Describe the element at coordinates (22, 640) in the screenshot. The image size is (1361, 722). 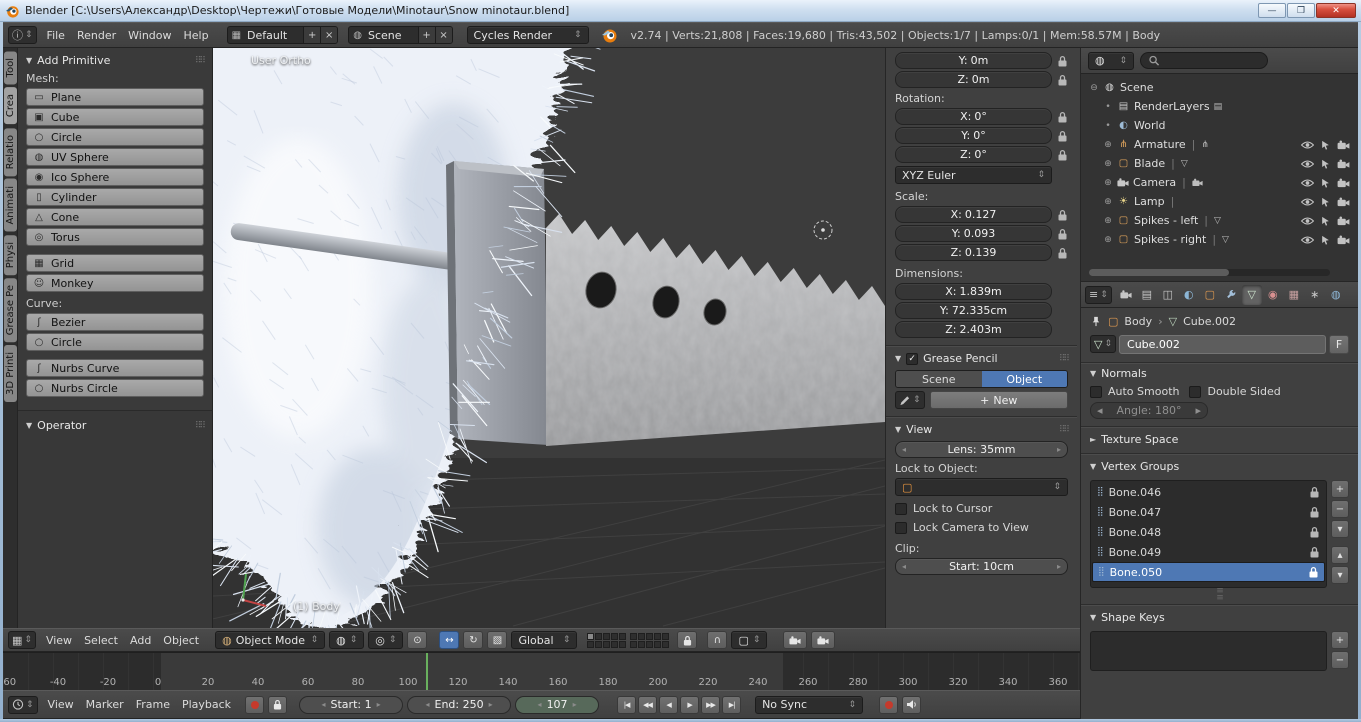
I see `viewport-editor-type-button: ▦ ⇕` at that location.